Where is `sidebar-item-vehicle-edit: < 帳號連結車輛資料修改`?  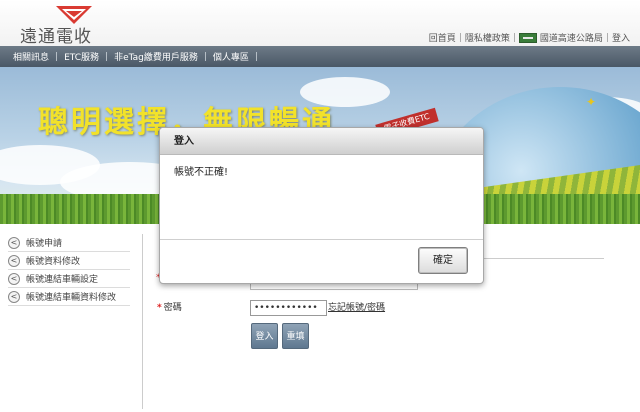 sidebar-item-vehicle-edit: < 帳號連結車輛資料修改 is located at coordinates (69, 297).